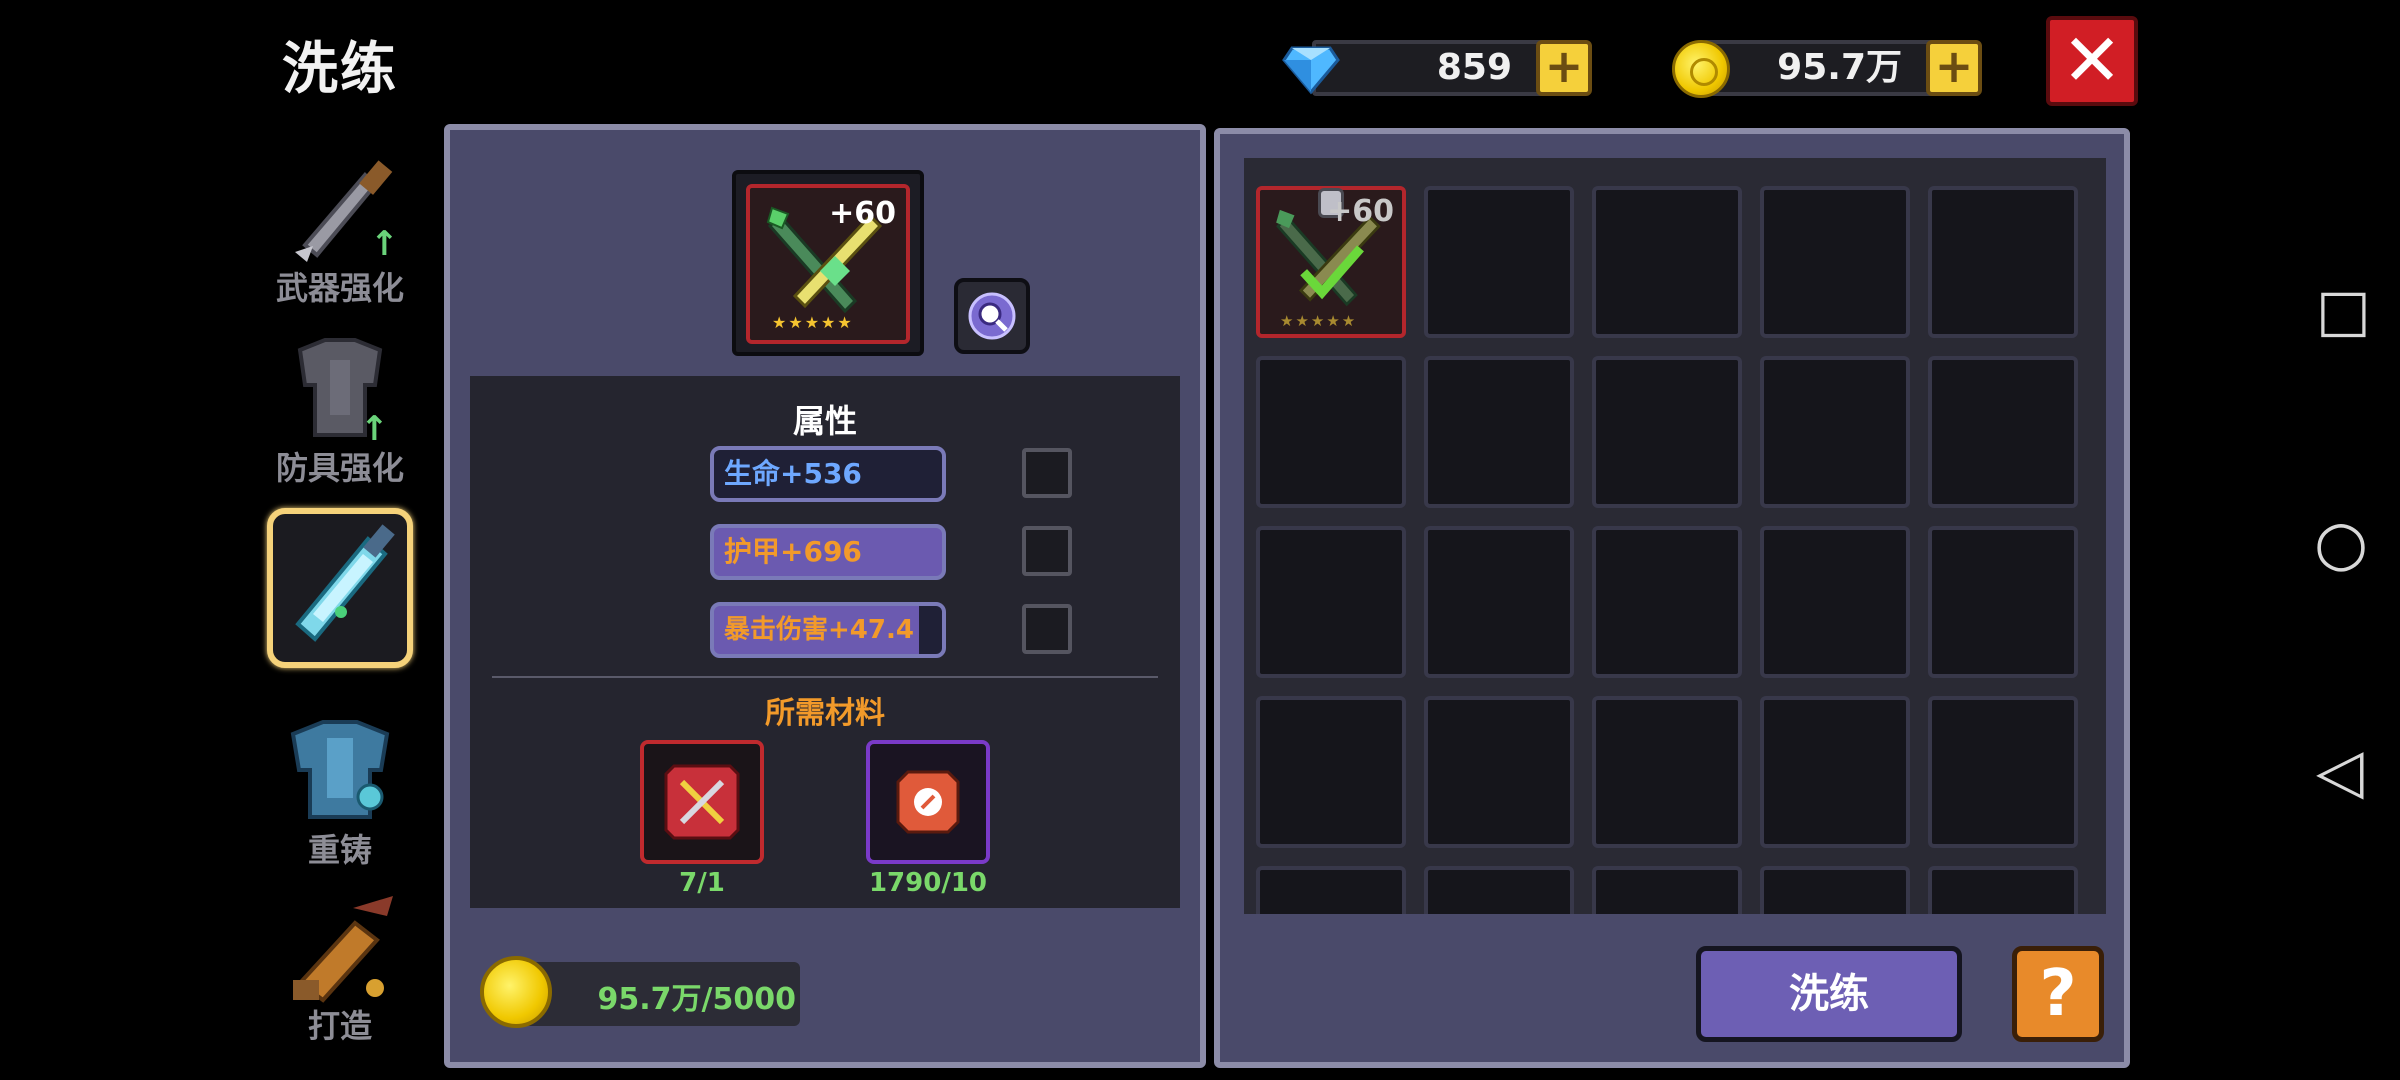 The image size is (2400, 1080). Describe the element at coordinates (516, 992) in the screenshot. I see `cost-coin-icon` at that location.